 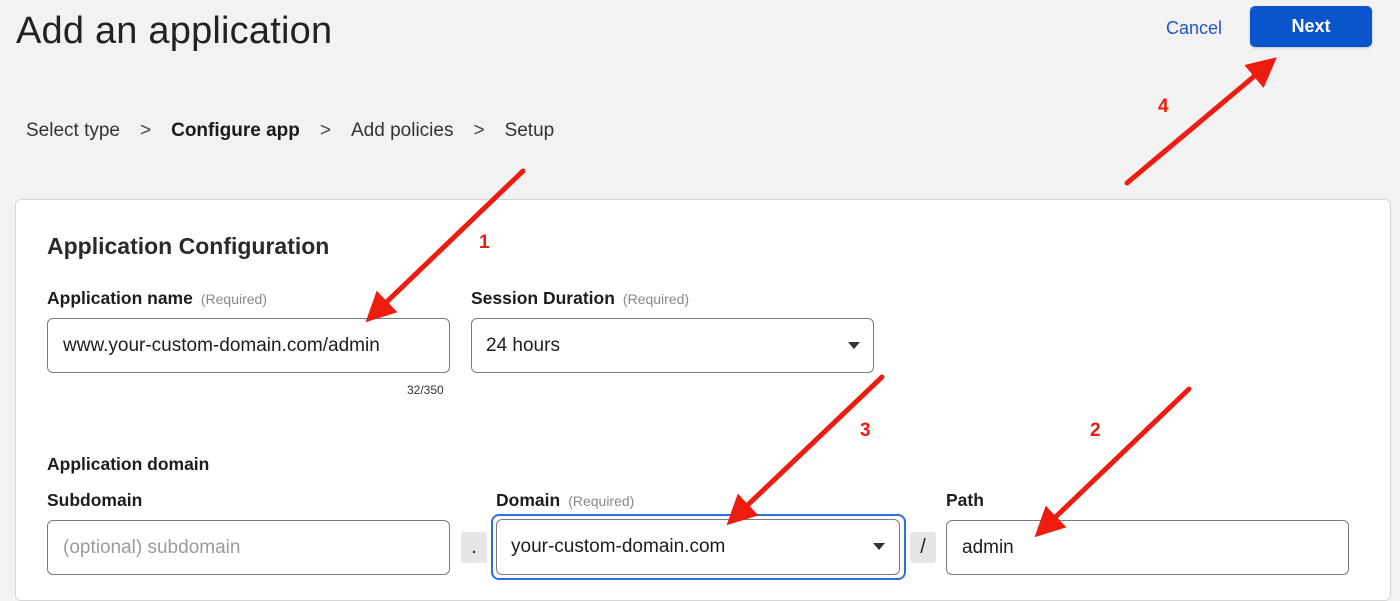 What do you see at coordinates (425, 390) in the screenshot?
I see `char-counter: 32/350` at bounding box center [425, 390].